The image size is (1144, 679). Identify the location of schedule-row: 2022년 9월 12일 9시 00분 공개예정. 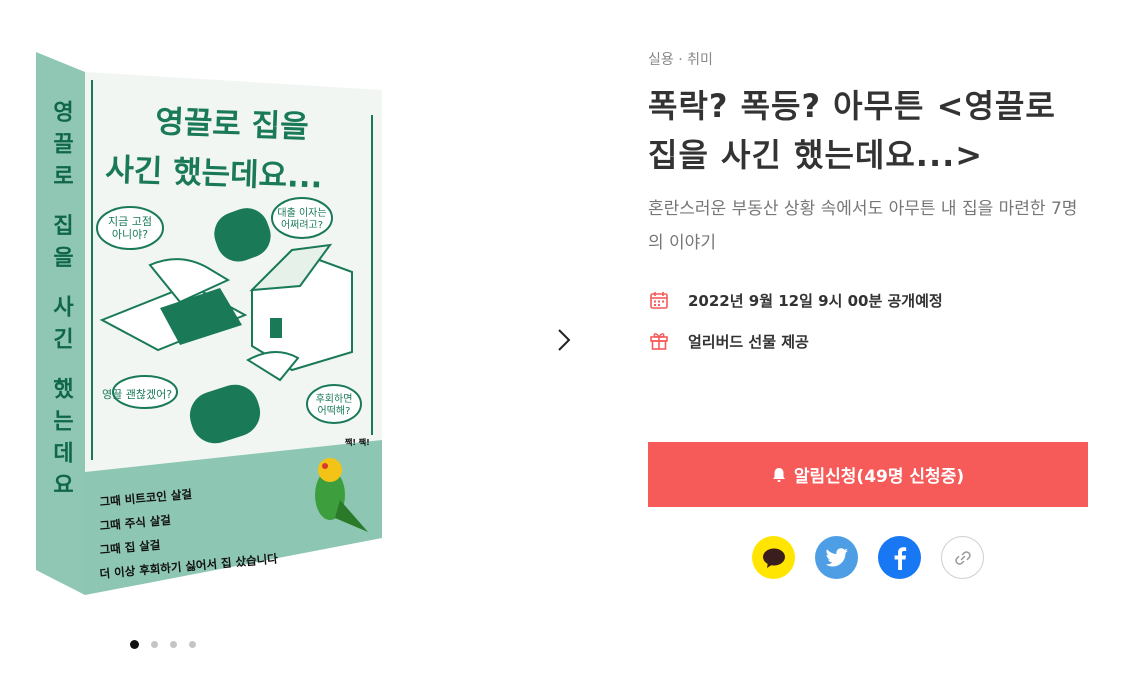
(868, 300).